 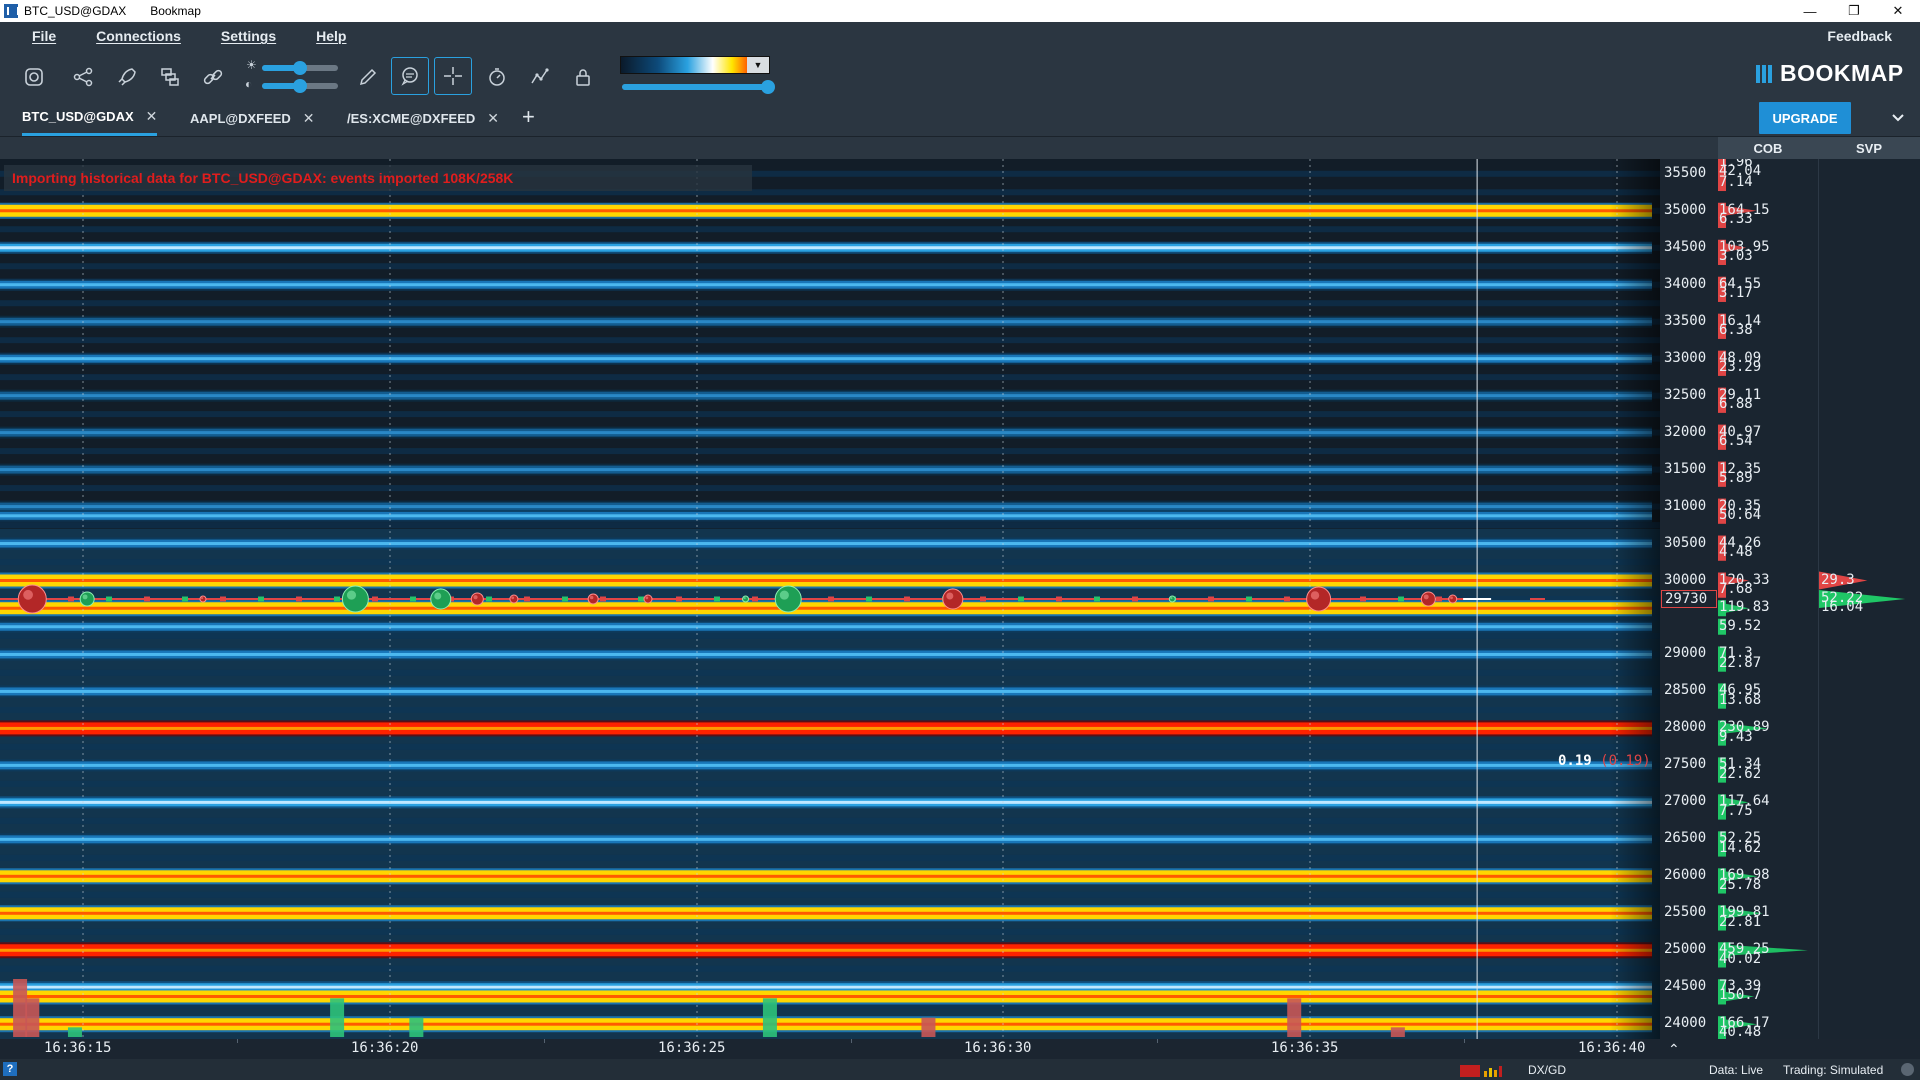 I want to click on crosshair-value: 0.19, so click(x=1575, y=761).